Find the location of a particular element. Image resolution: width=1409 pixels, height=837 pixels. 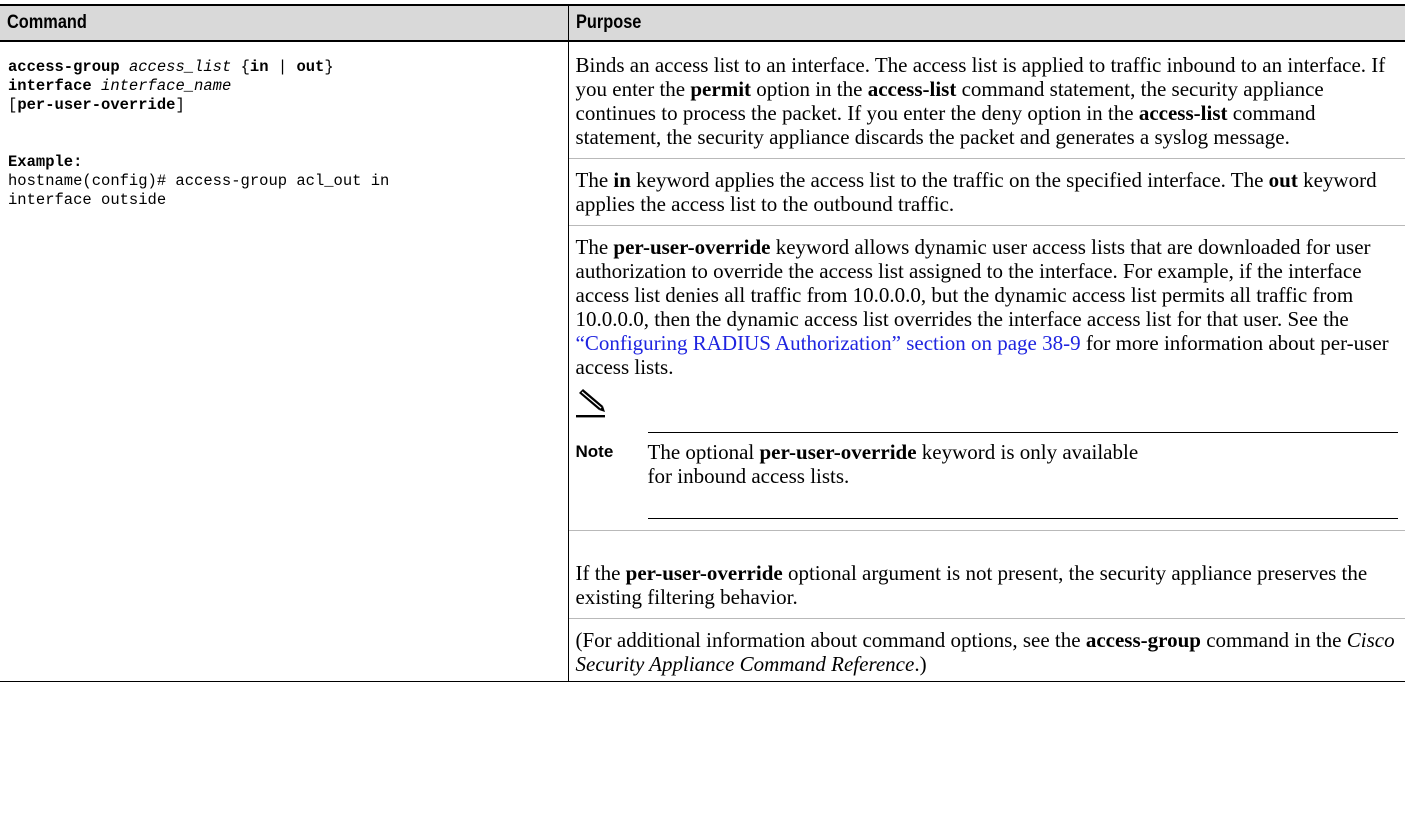

header-purpose: Purpose is located at coordinates (986, 23).